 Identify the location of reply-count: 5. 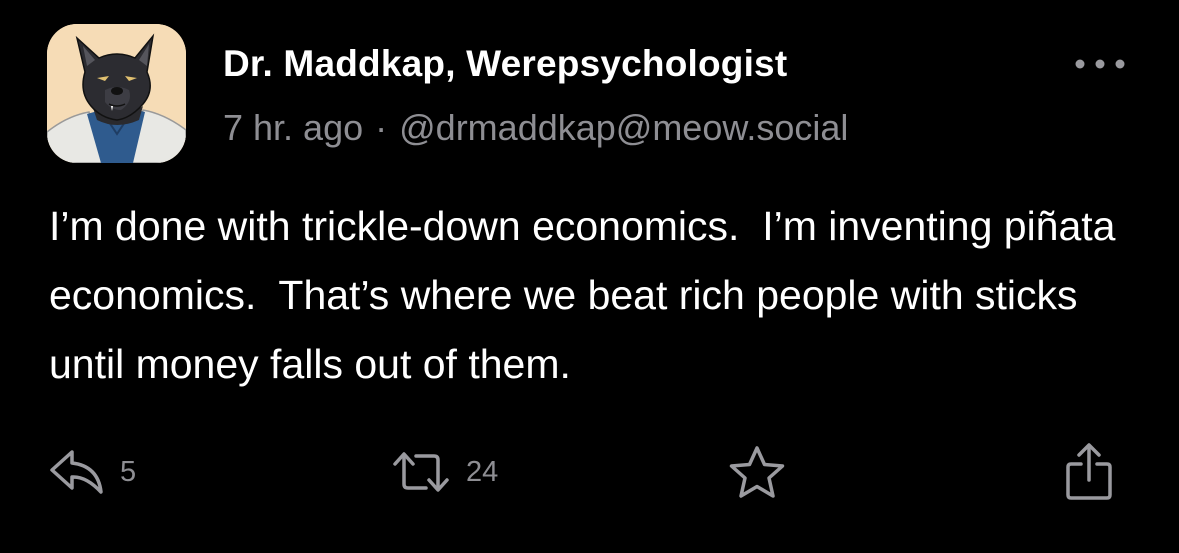
(128, 471).